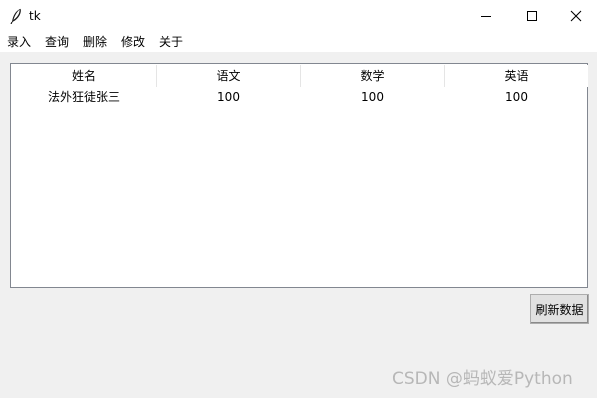 Image resolution: width=597 pixels, height=398 pixels. Describe the element at coordinates (228, 97) in the screenshot. I see `cell-chinese: 100` at that location.